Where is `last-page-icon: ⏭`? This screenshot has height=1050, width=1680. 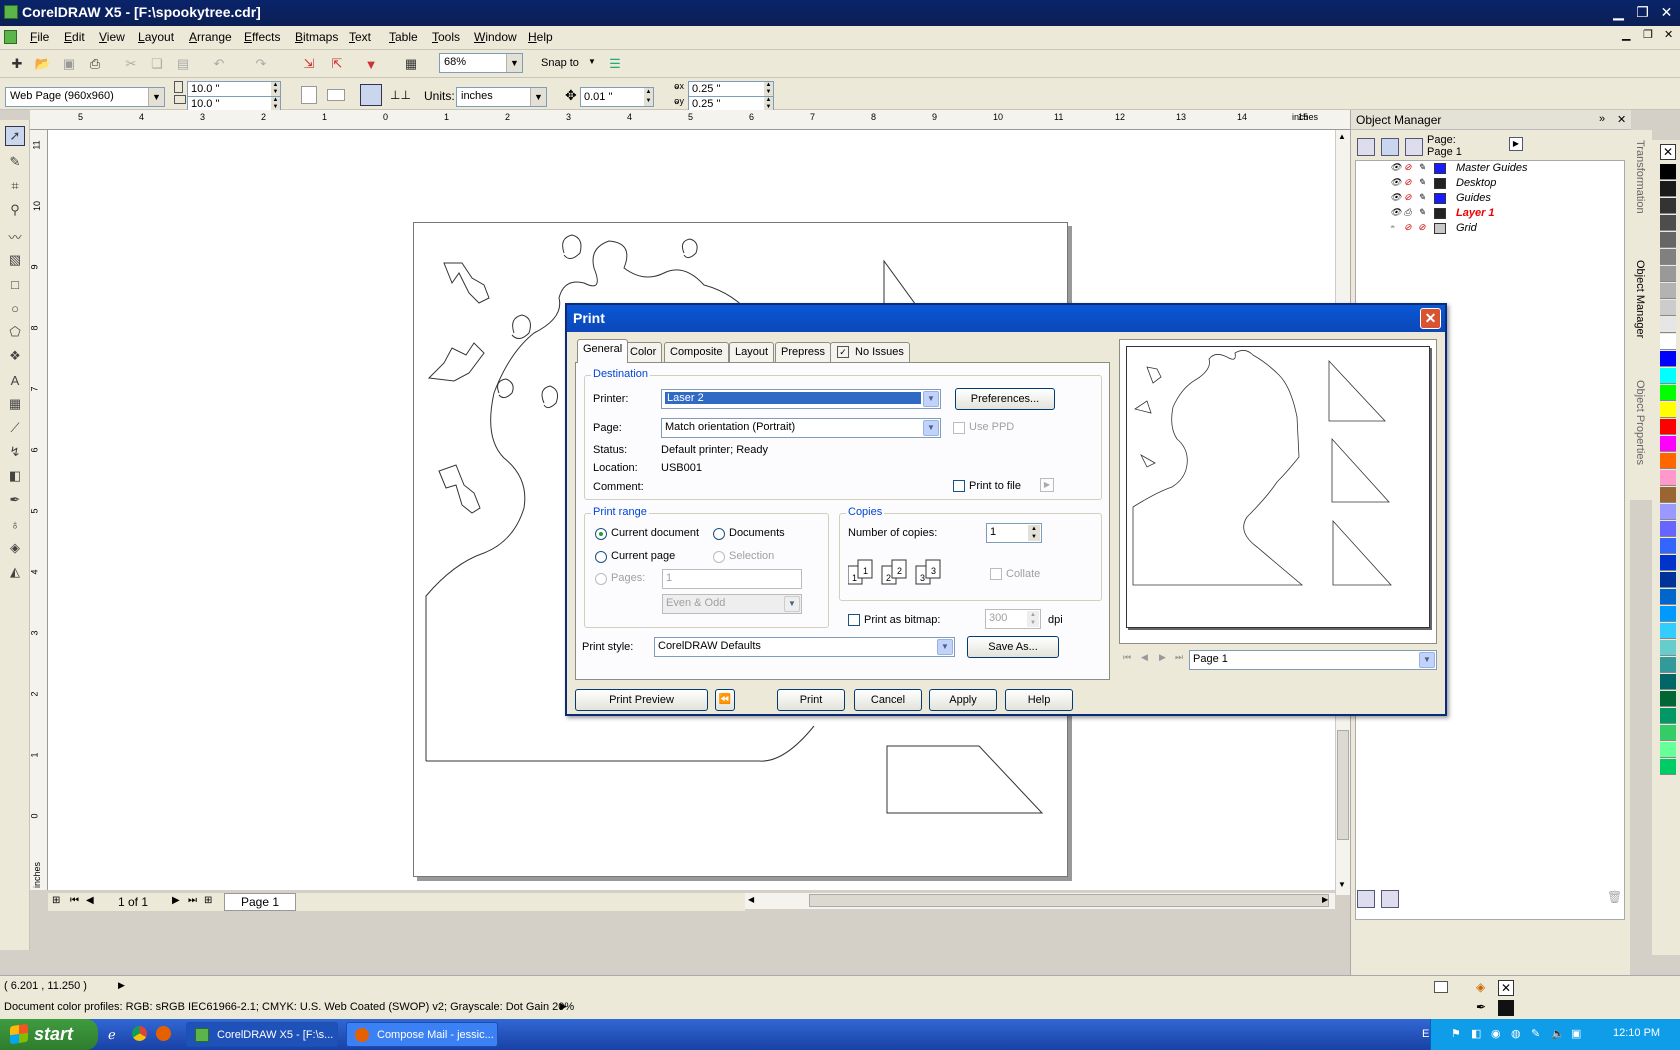 last-page-icon: ⏭ is located at coordinates (192, 900).